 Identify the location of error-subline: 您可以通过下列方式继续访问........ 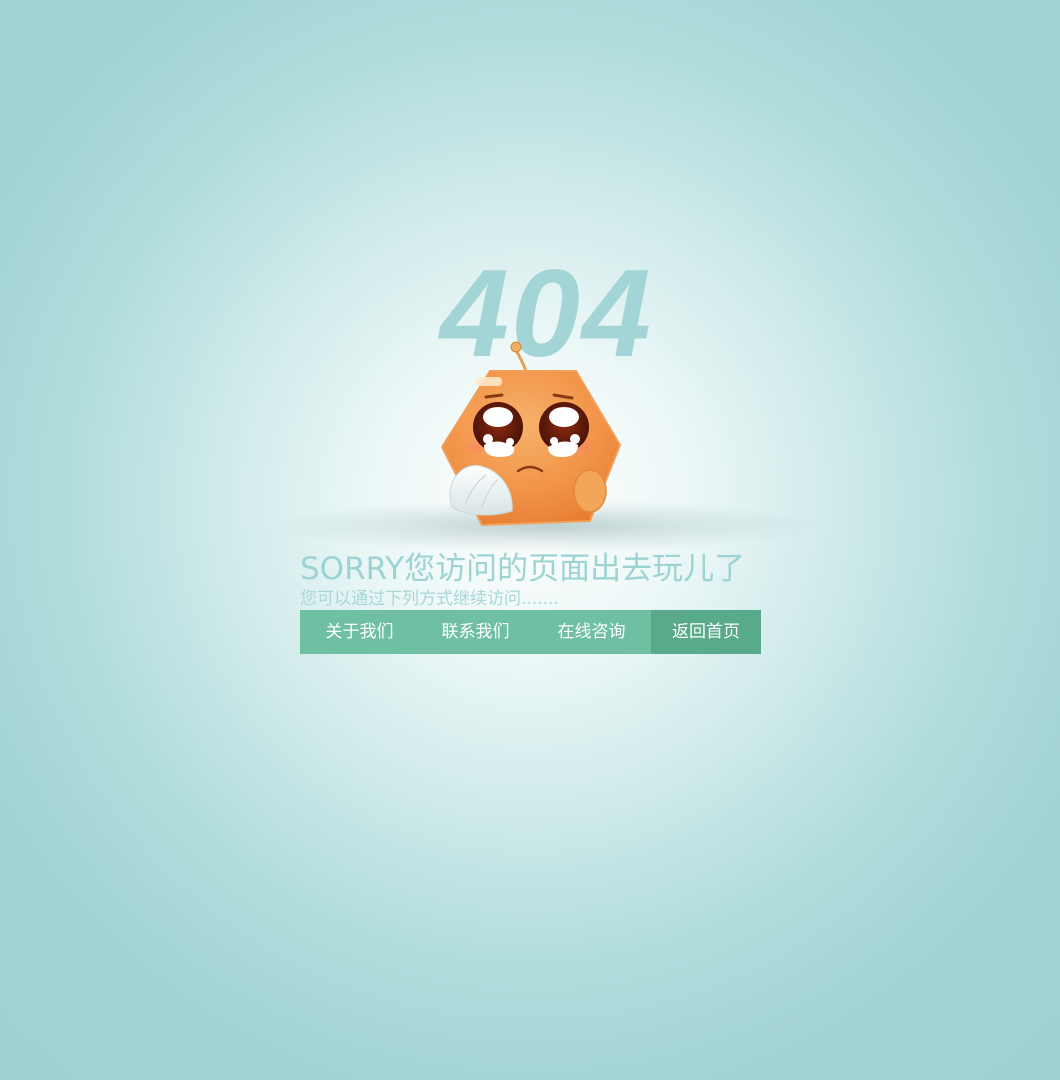
(429, 599).